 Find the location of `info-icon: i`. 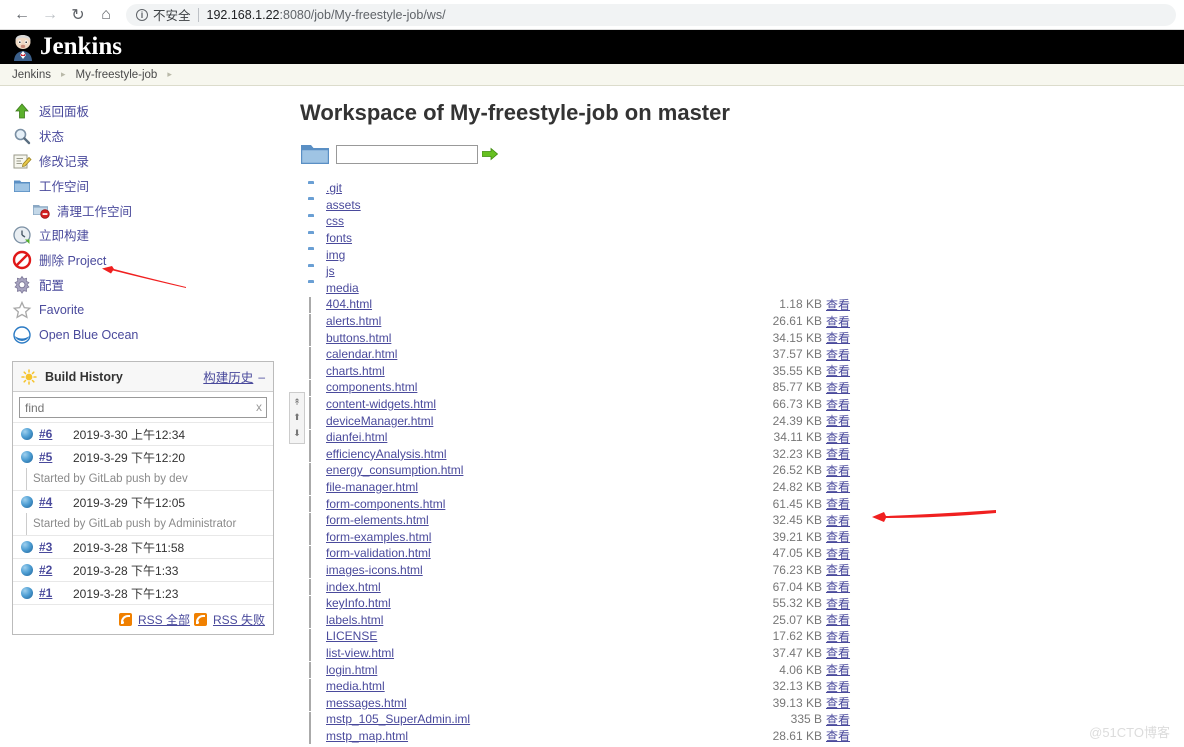

info-icon: i is located at coordinates (142, 14).